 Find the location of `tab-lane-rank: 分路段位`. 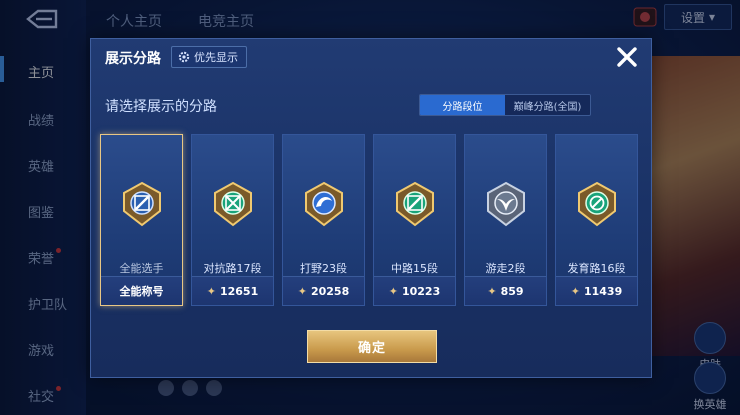

tab-lane-rank: 分路段位 is located at coordinates (462, 105).